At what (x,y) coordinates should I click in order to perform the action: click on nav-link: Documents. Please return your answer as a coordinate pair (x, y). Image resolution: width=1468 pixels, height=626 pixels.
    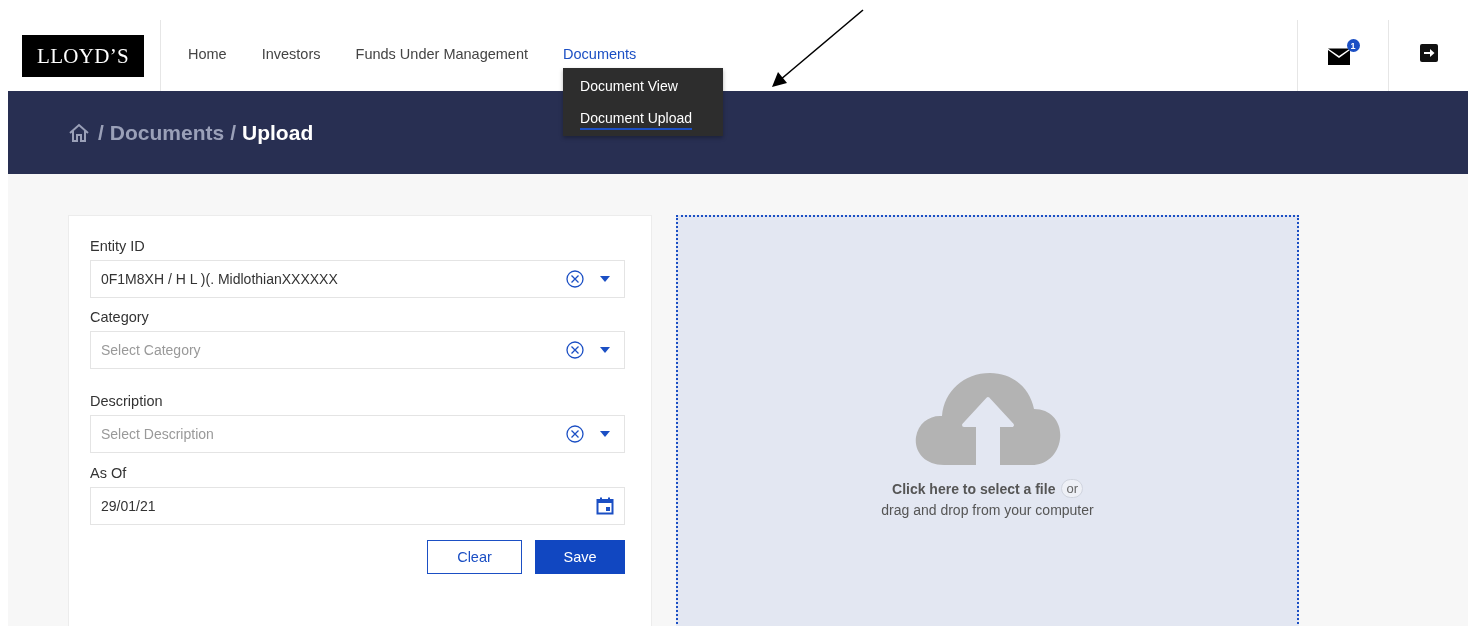
    Looking at the image, I should click on (600, 53).